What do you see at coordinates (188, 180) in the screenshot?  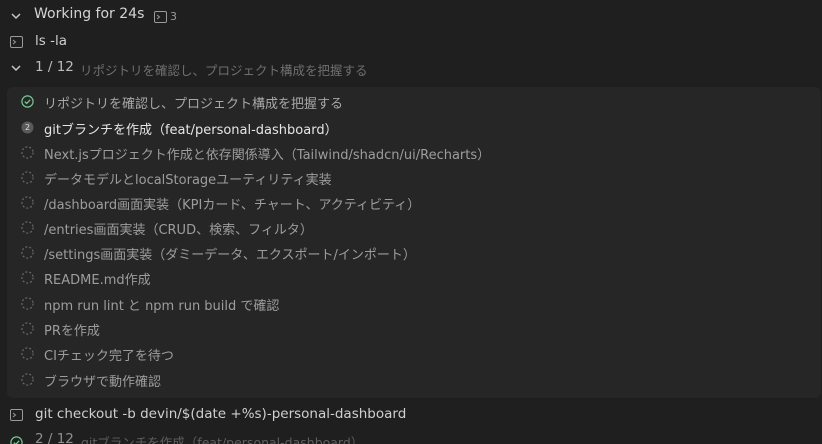 I see `task-label: データモデルとlocalStorageユーティリティ実装` at bounding box center [188, 180].